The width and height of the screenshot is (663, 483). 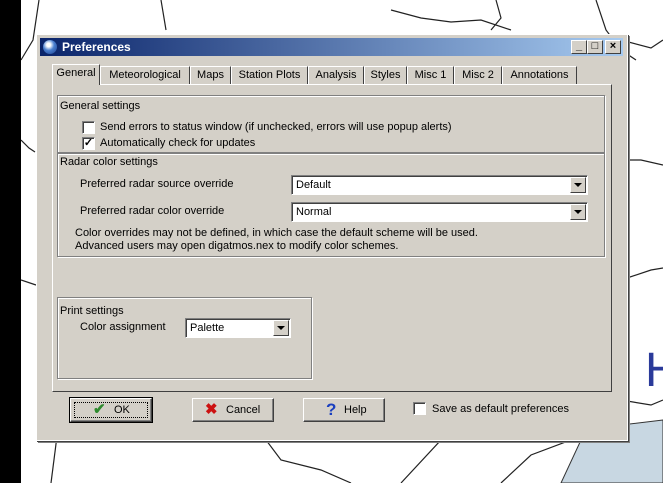 I want to click on maximize-button: □, so click(x=595, y=47).